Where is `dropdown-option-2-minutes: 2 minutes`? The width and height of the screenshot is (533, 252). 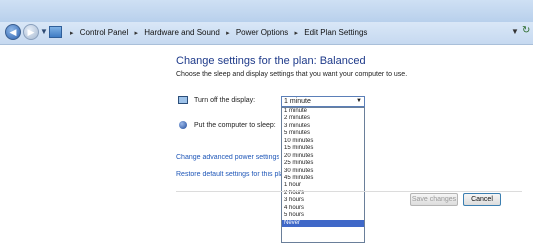
dropdown-option-2-minutes: 2 minutes is located at coordinates (323, 118).